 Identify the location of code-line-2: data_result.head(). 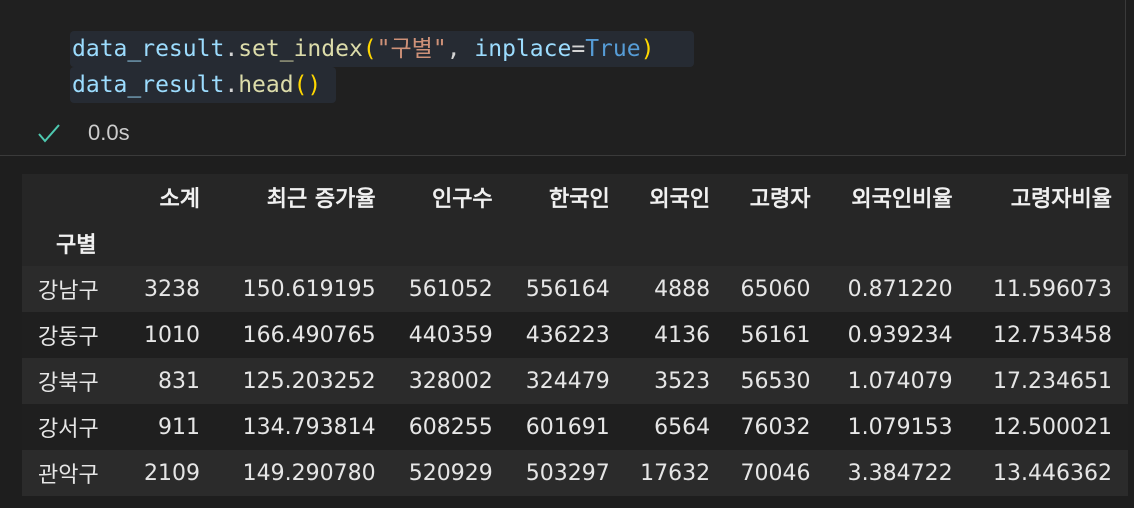
(203, 85).